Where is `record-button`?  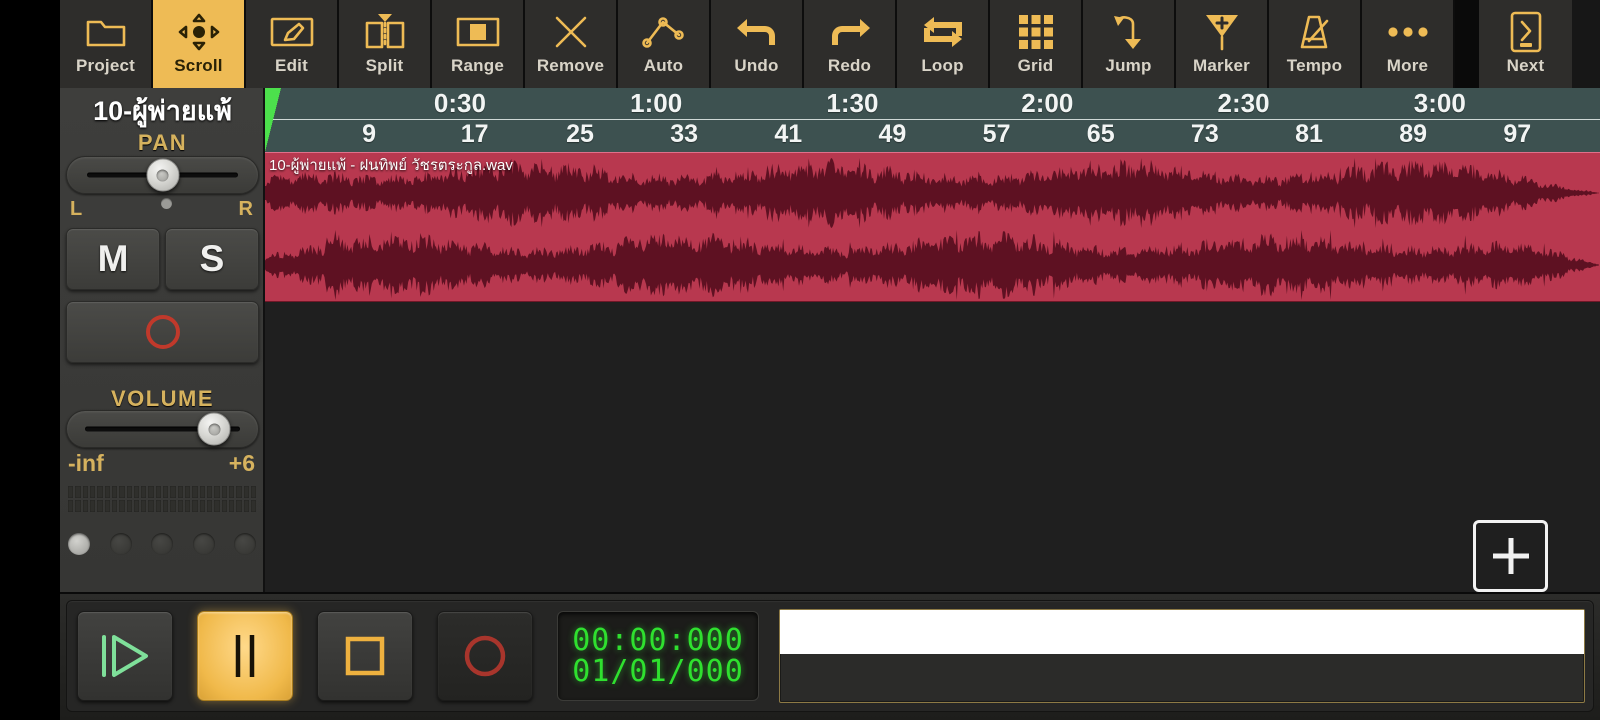
record-button is located at coordinates (485, 656).